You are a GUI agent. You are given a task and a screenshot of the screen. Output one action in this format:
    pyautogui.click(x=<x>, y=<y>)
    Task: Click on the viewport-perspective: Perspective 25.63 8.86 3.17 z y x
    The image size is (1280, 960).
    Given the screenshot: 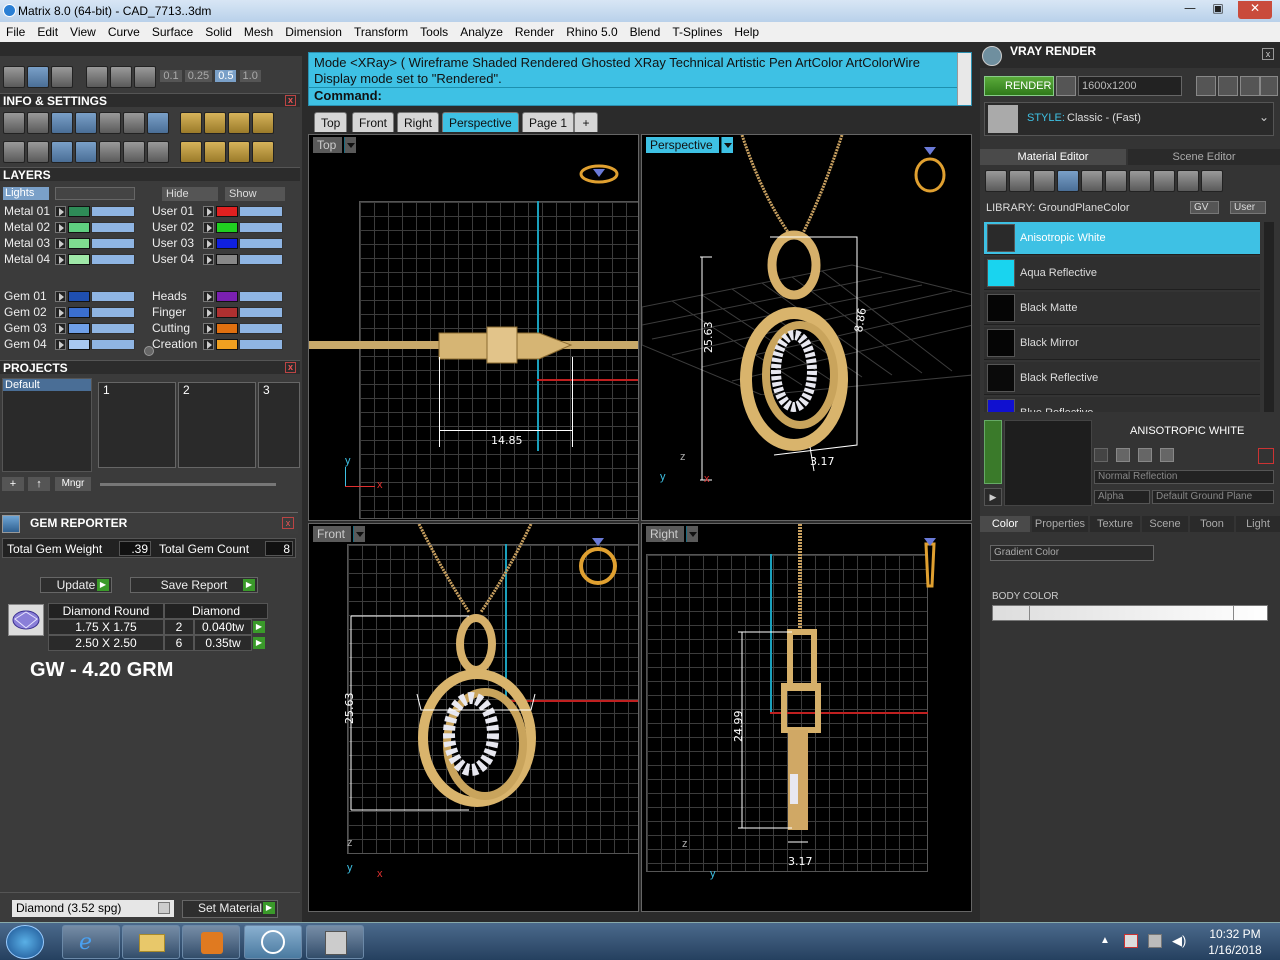 What is the action you would take?
    pyautogui.click(x=806, y=327)
    